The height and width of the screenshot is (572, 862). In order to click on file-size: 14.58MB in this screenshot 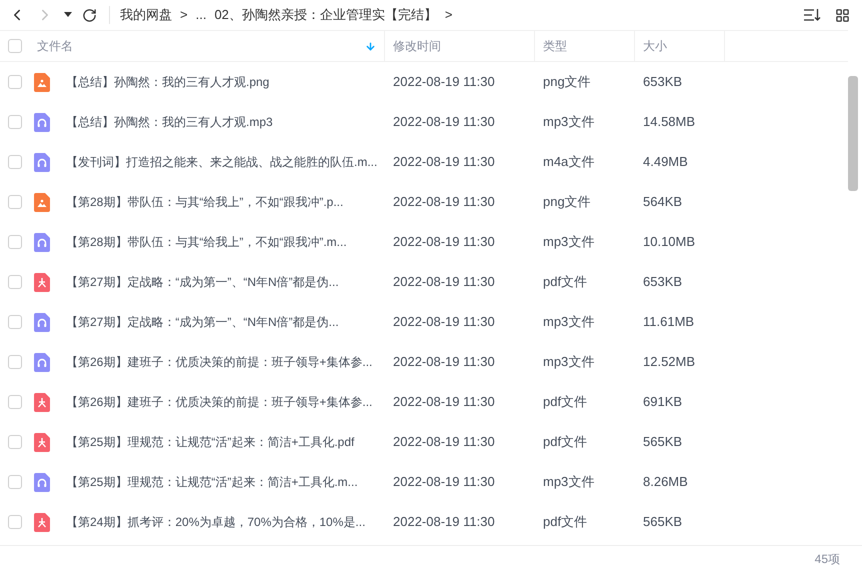, I will do `click(669, 122)`.